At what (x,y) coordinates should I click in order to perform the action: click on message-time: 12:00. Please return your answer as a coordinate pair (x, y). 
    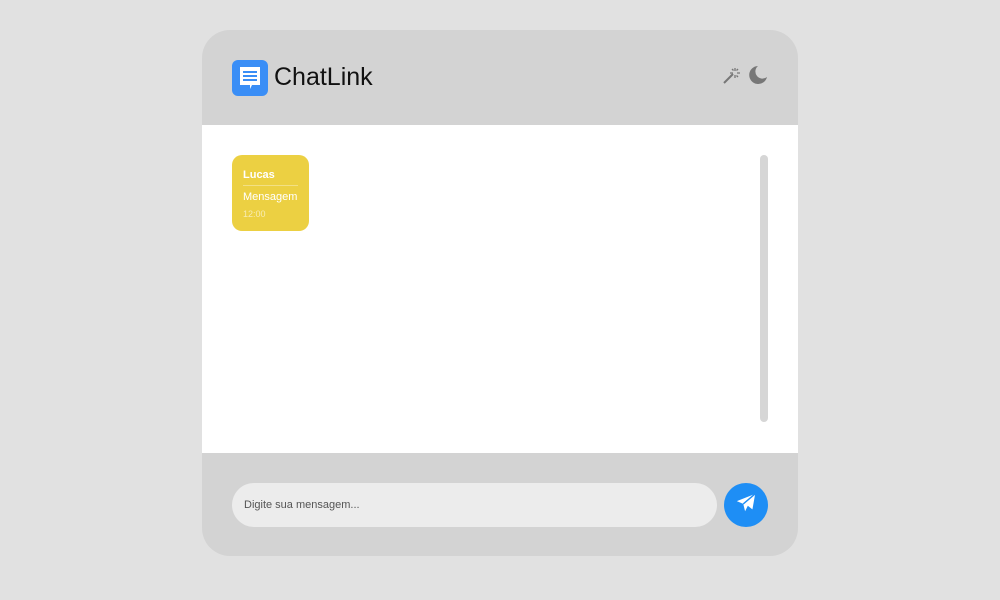
    Looking at the image, I should click on (254, 214).